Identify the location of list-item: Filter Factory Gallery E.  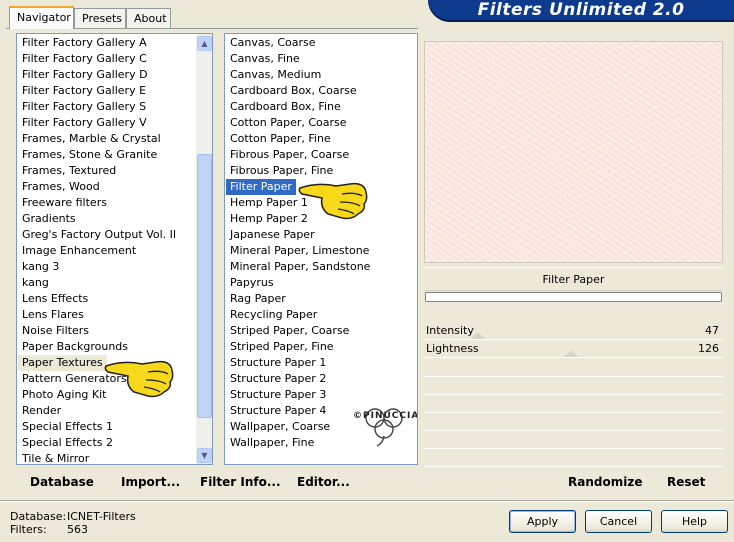
(106, 91).